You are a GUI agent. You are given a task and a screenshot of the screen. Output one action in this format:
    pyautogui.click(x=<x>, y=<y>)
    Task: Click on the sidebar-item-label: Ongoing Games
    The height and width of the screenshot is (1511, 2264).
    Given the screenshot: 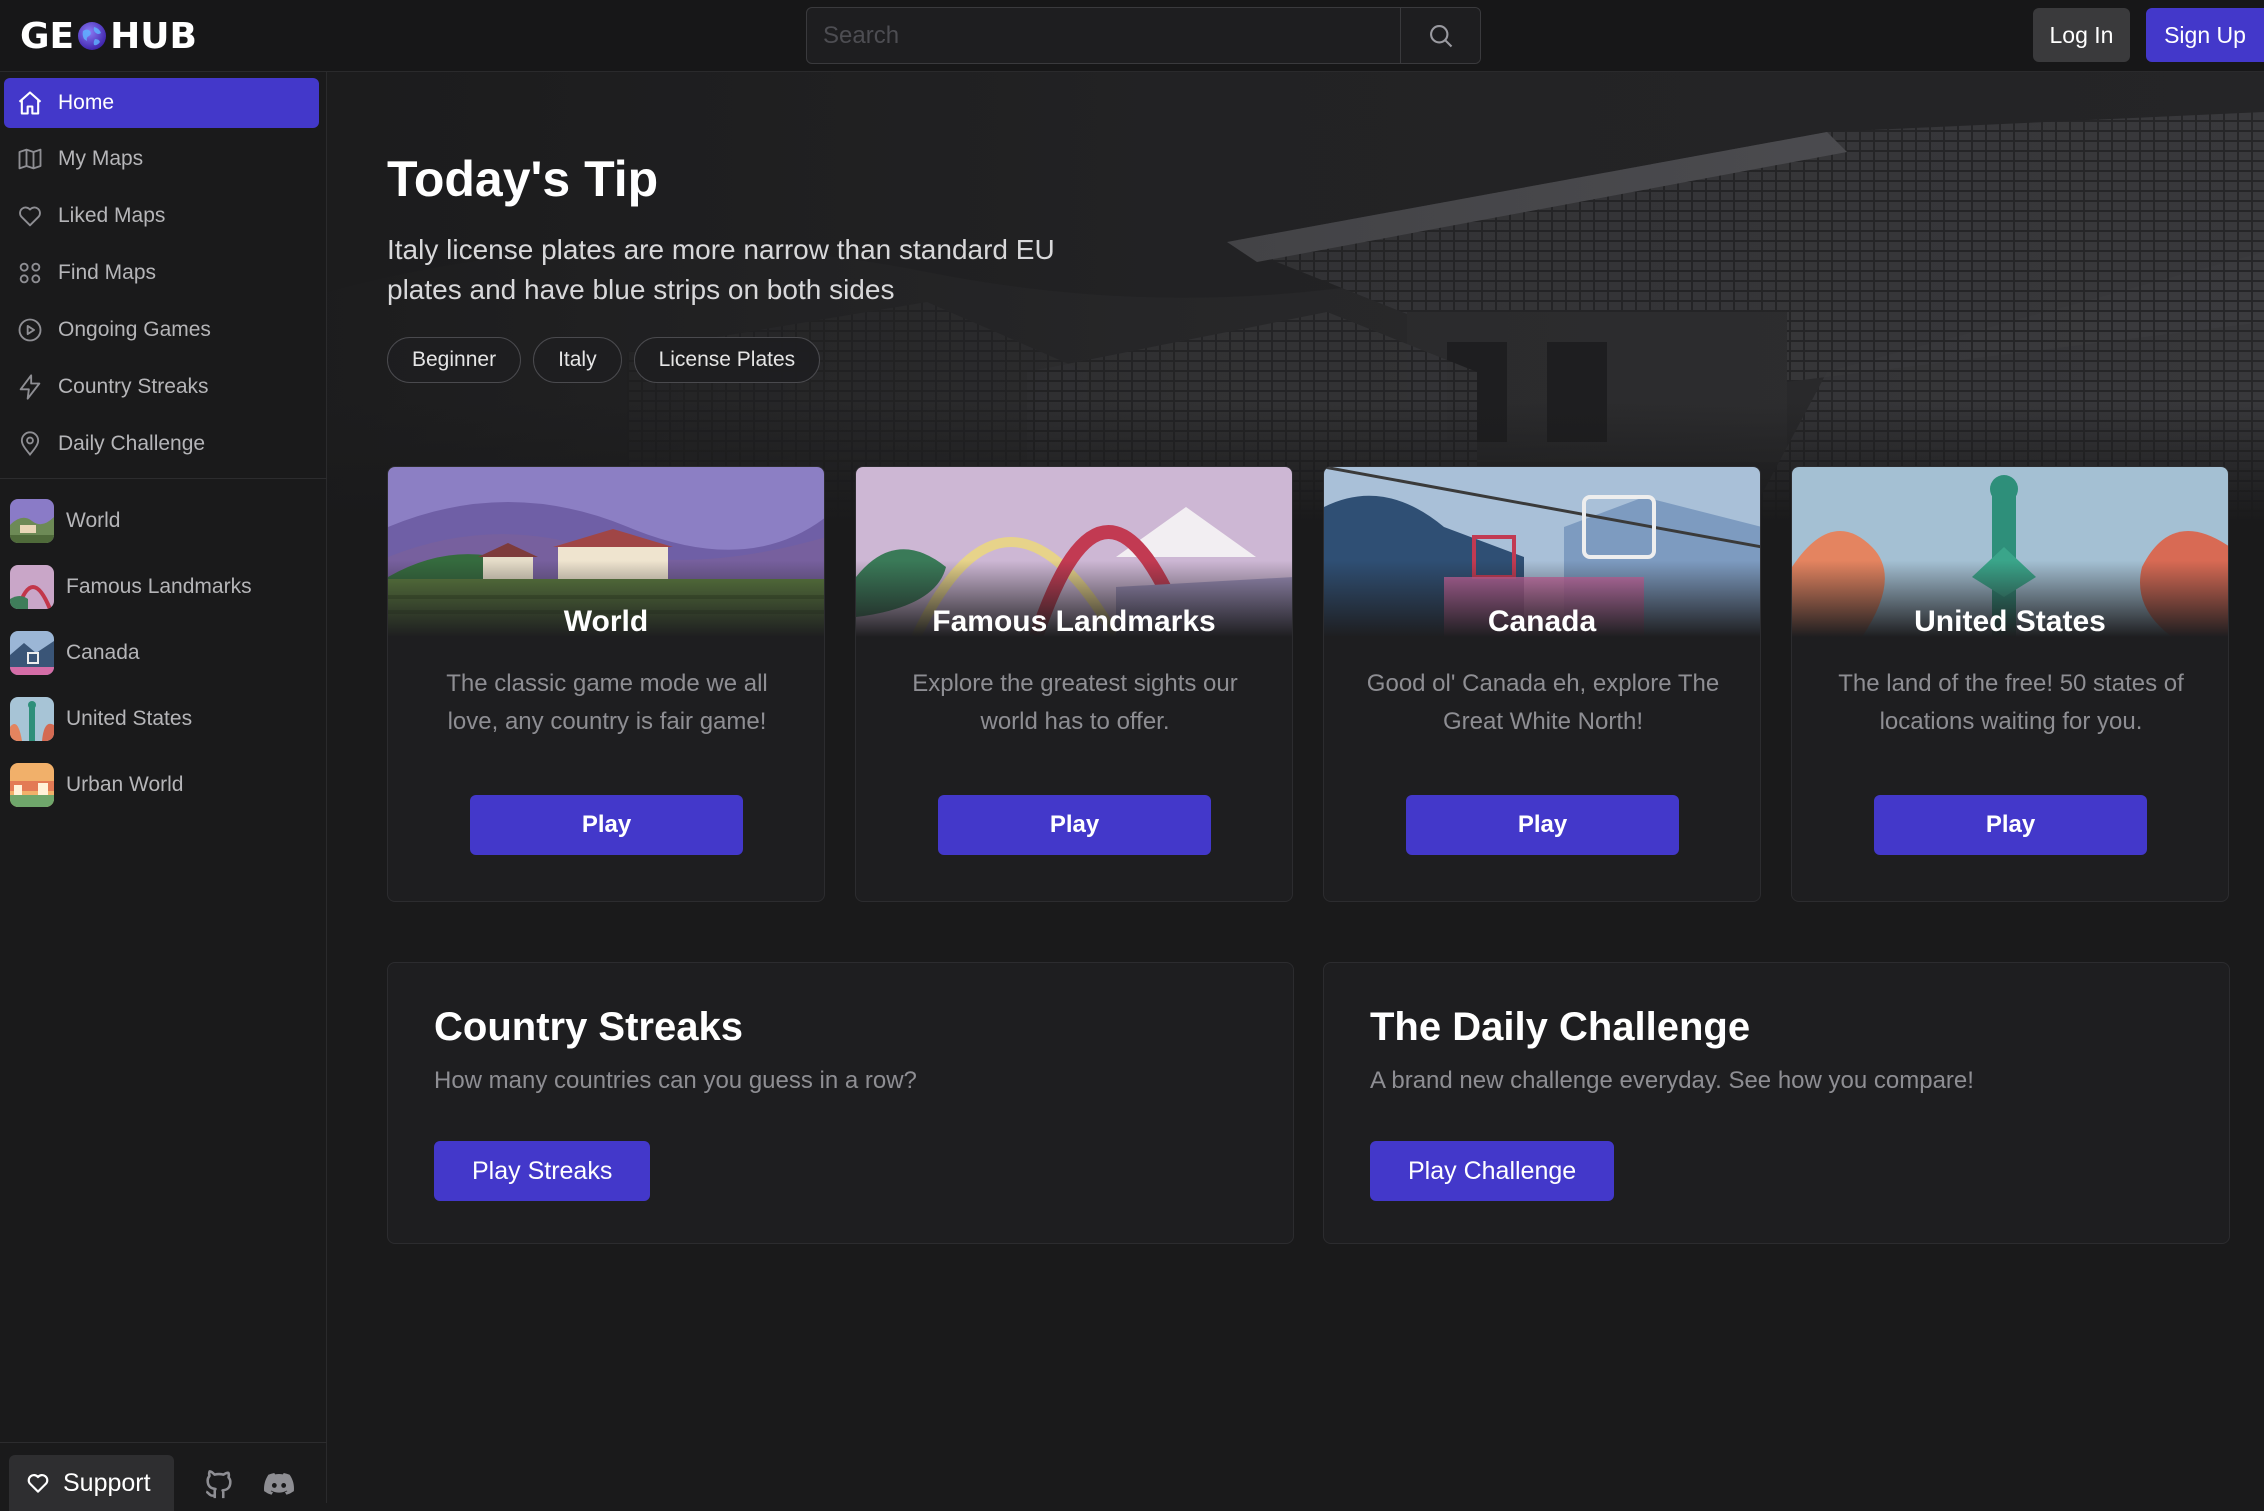 What is the action you would take?
    pyautogui.click(x=134, y=329)
    